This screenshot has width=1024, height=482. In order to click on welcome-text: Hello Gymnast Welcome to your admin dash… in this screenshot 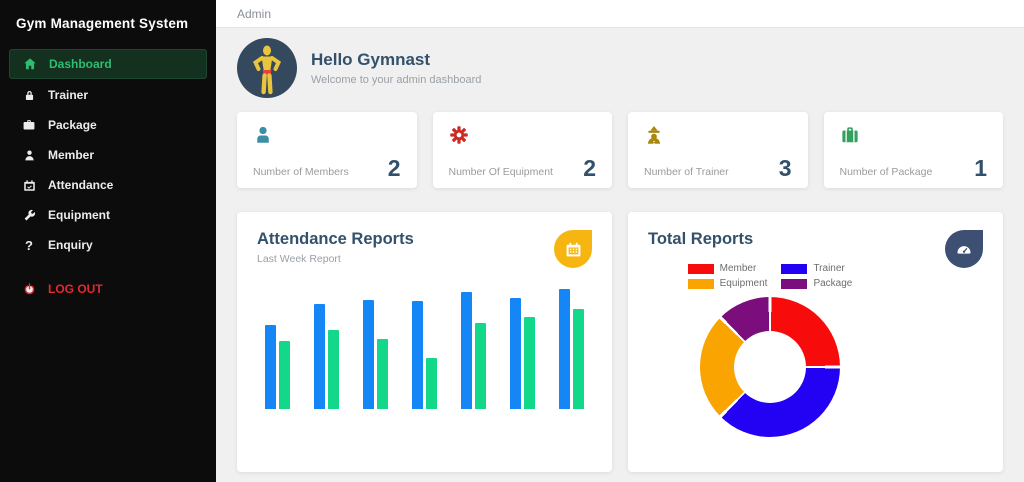, I will do `click(396, 68)`.